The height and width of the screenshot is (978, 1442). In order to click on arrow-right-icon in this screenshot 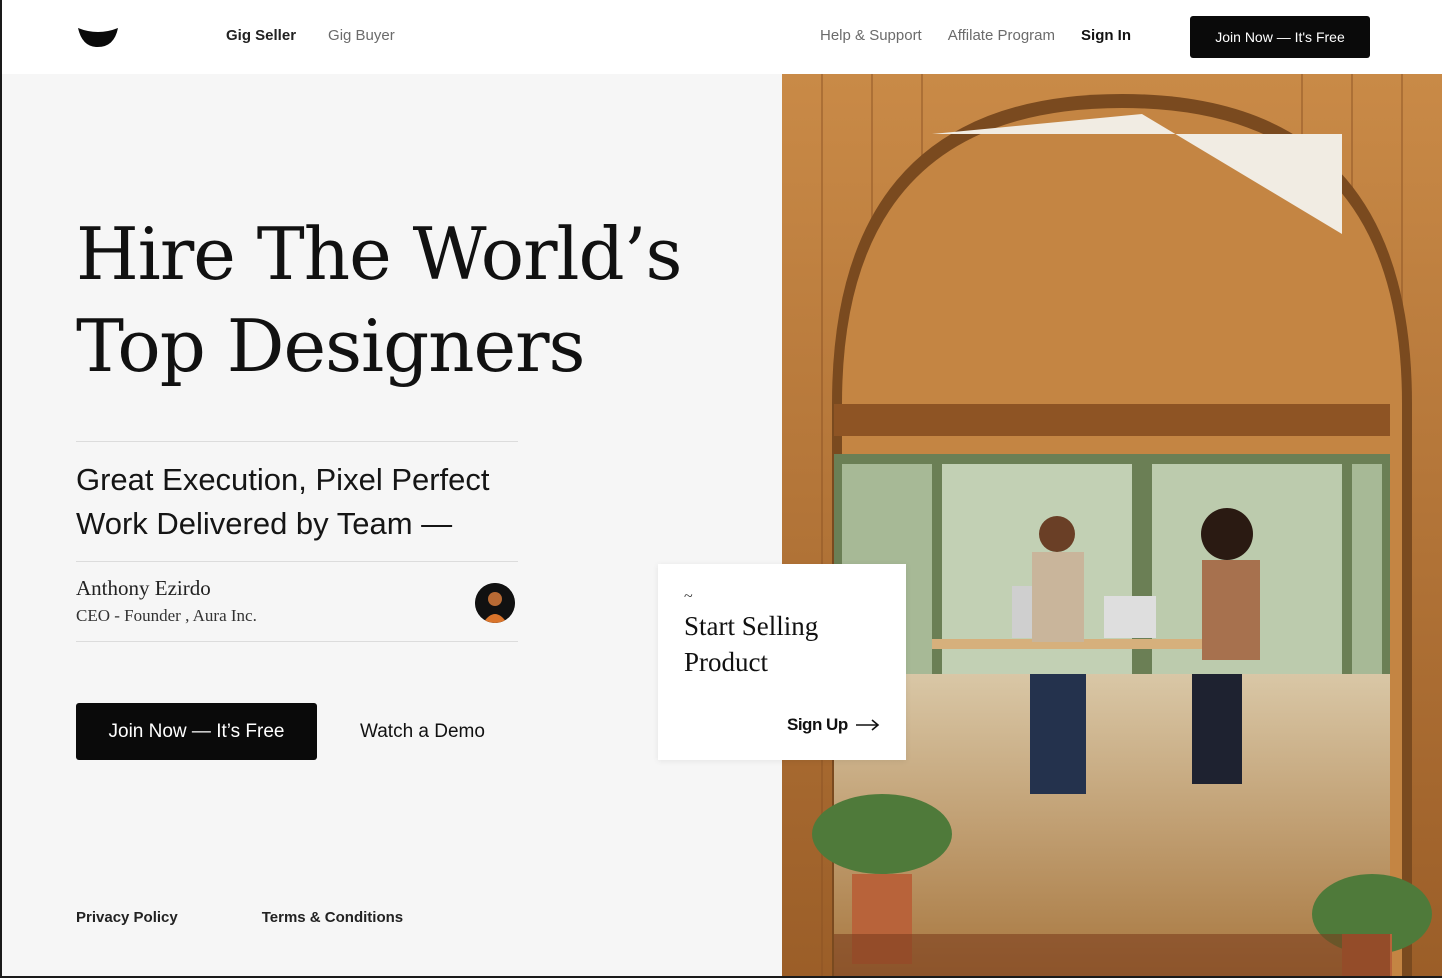, I will do `click(867, 725)`.